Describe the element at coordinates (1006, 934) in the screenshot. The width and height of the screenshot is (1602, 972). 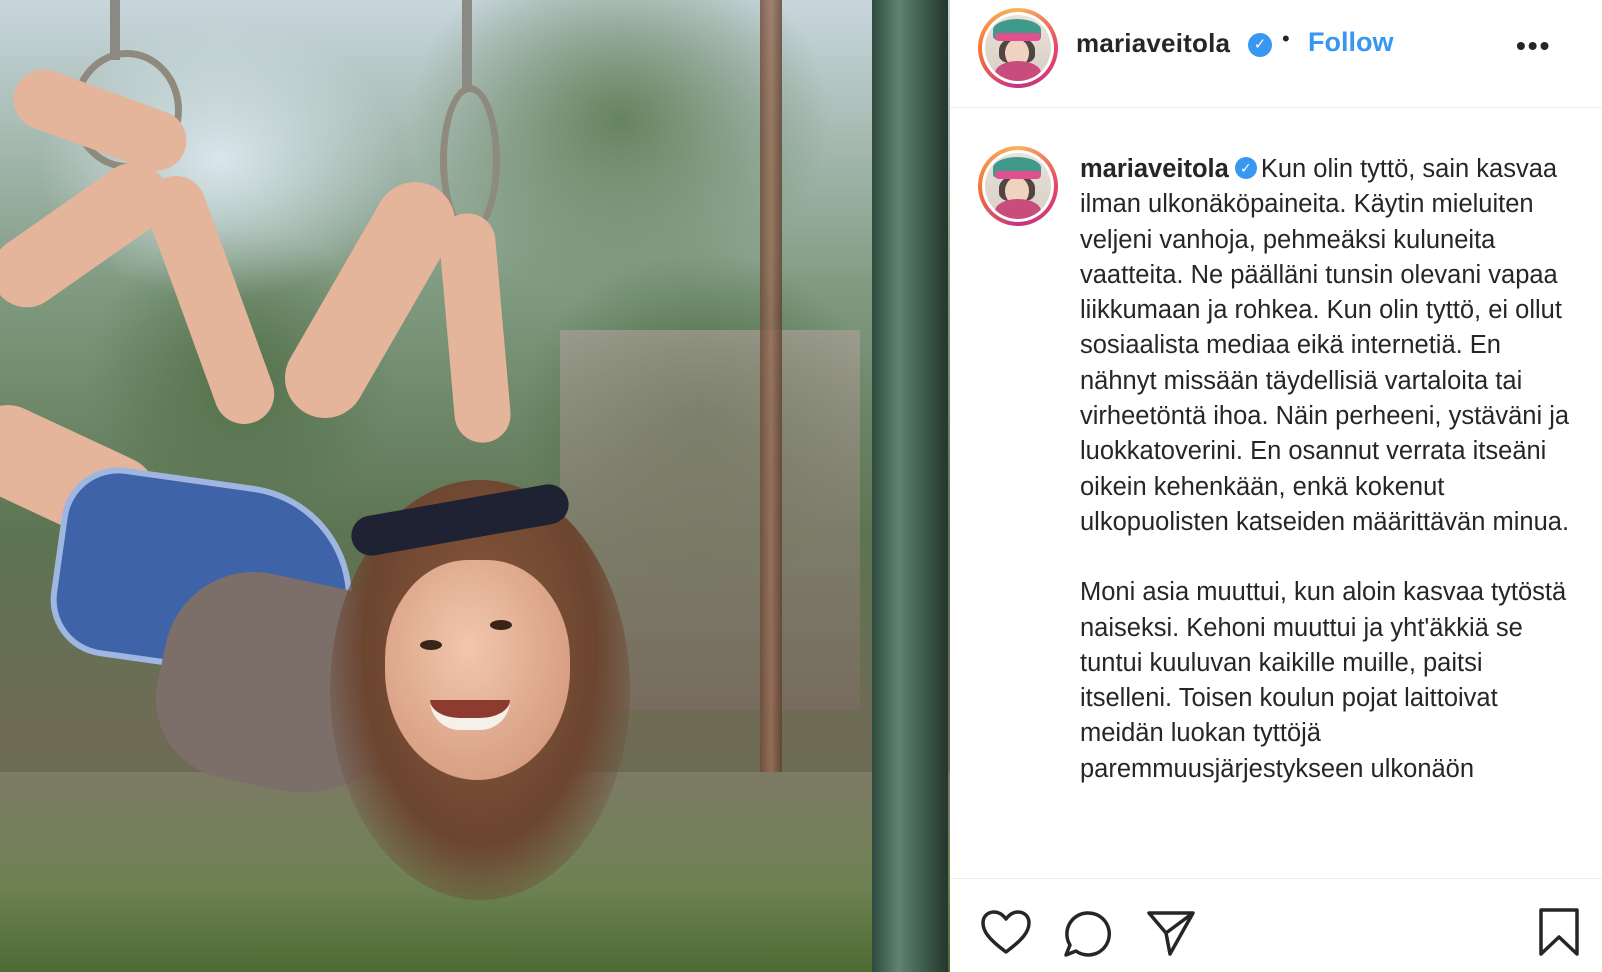
I see `heart-icon` at that location.